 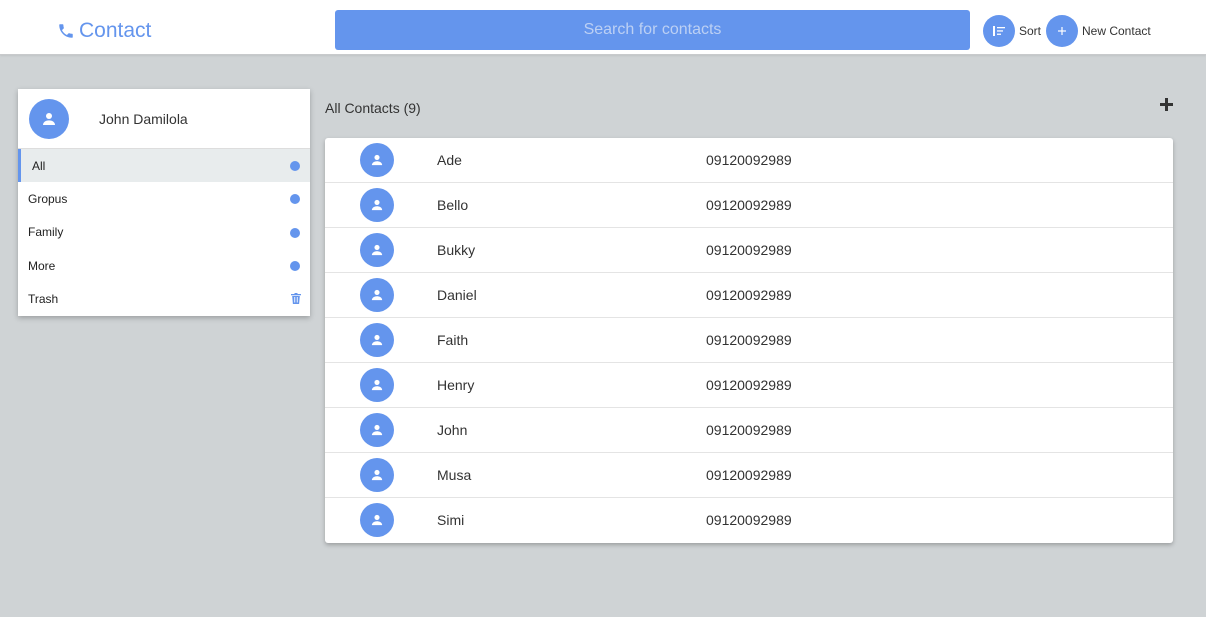 I want to click on contact-name: Ade, so click(x=449, y=160).